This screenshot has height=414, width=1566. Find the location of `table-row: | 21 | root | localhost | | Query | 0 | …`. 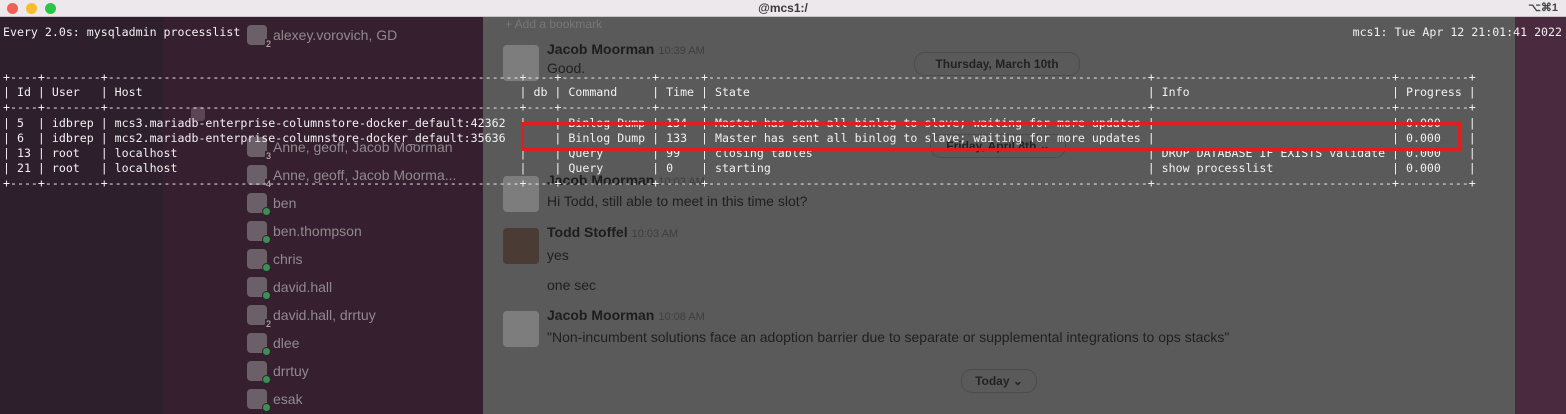

table-row: | 21 | root | localhost | | Query | 0 | … is located at coordinates (739, 168).